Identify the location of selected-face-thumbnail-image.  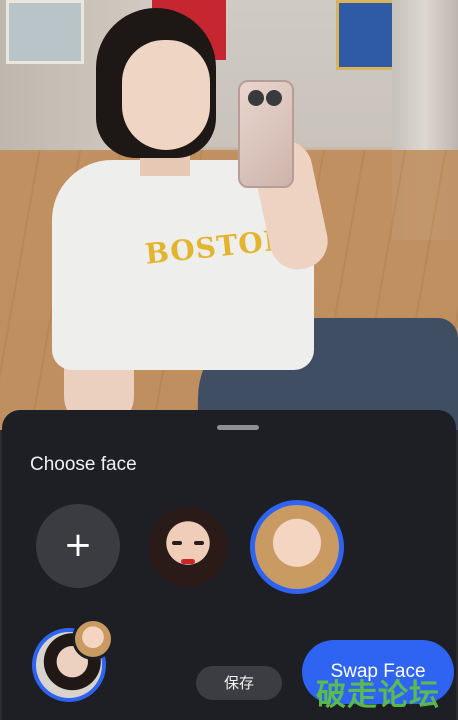
(93, 639).